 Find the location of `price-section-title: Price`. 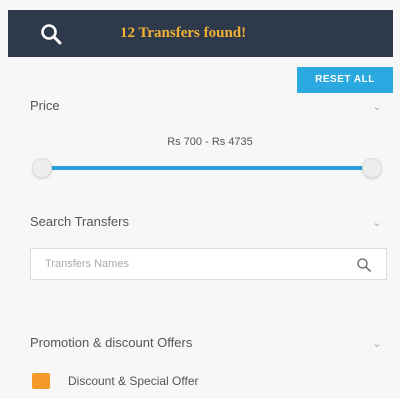

price-section-title: Price is located at coordinates (45, 105).